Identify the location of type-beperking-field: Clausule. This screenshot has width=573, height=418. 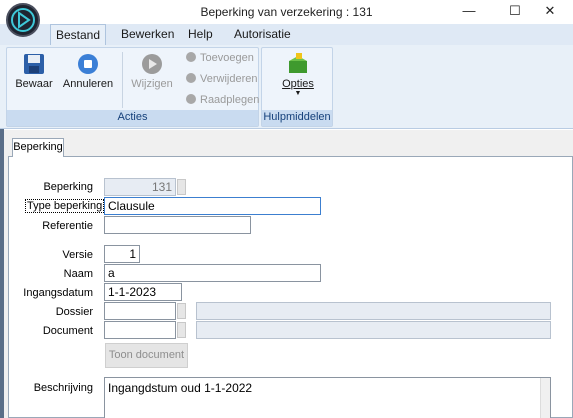
(212, 206).